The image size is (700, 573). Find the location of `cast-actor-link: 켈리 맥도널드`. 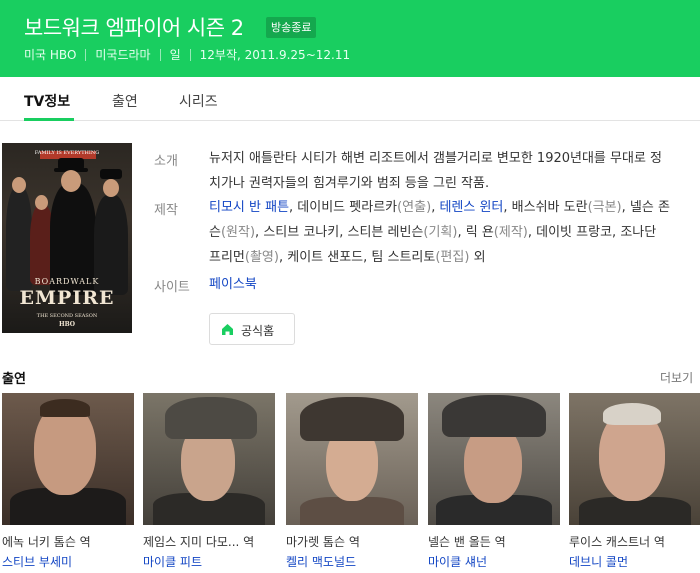

cast-actor-link: 켈리 맥도널드 is located at coordinates (321, 561).